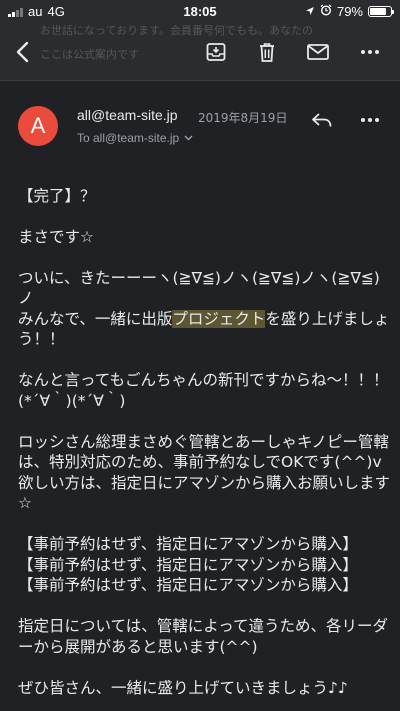  I want to click on battery-icon, so click(381, 11).